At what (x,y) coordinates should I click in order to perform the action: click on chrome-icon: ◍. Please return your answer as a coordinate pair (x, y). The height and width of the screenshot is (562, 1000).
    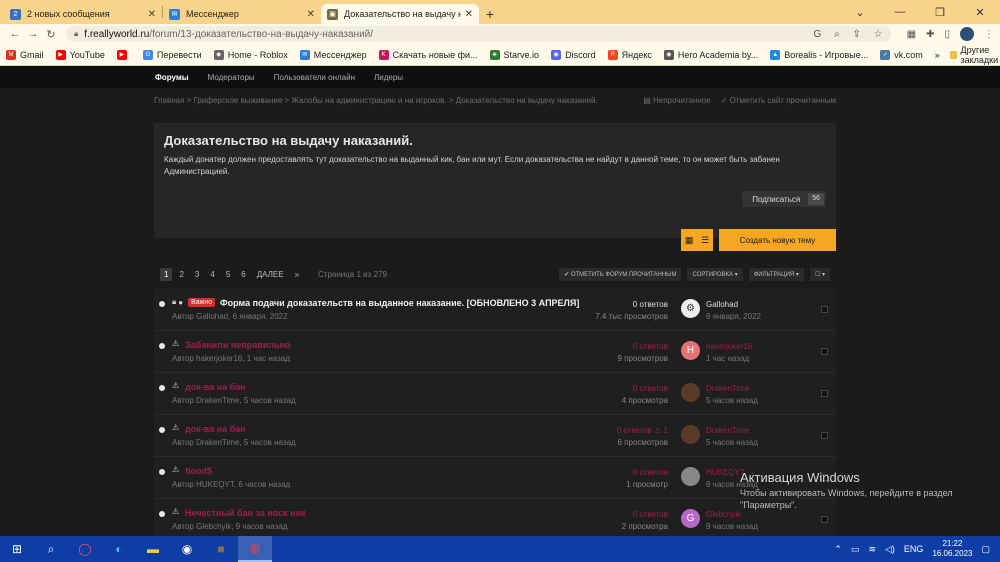
    Looking at the image, I should click on (255, 549).